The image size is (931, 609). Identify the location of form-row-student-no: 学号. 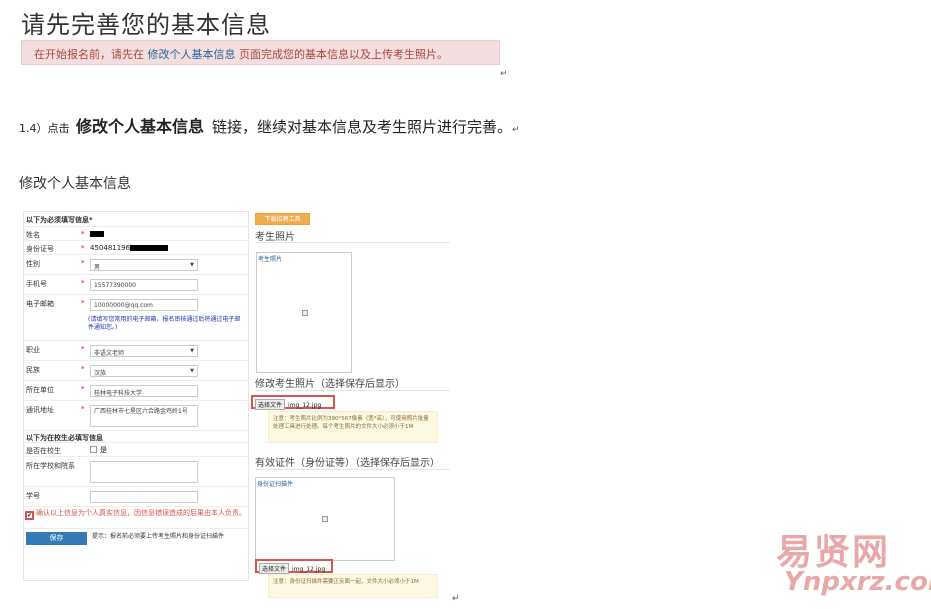
(136, 496).